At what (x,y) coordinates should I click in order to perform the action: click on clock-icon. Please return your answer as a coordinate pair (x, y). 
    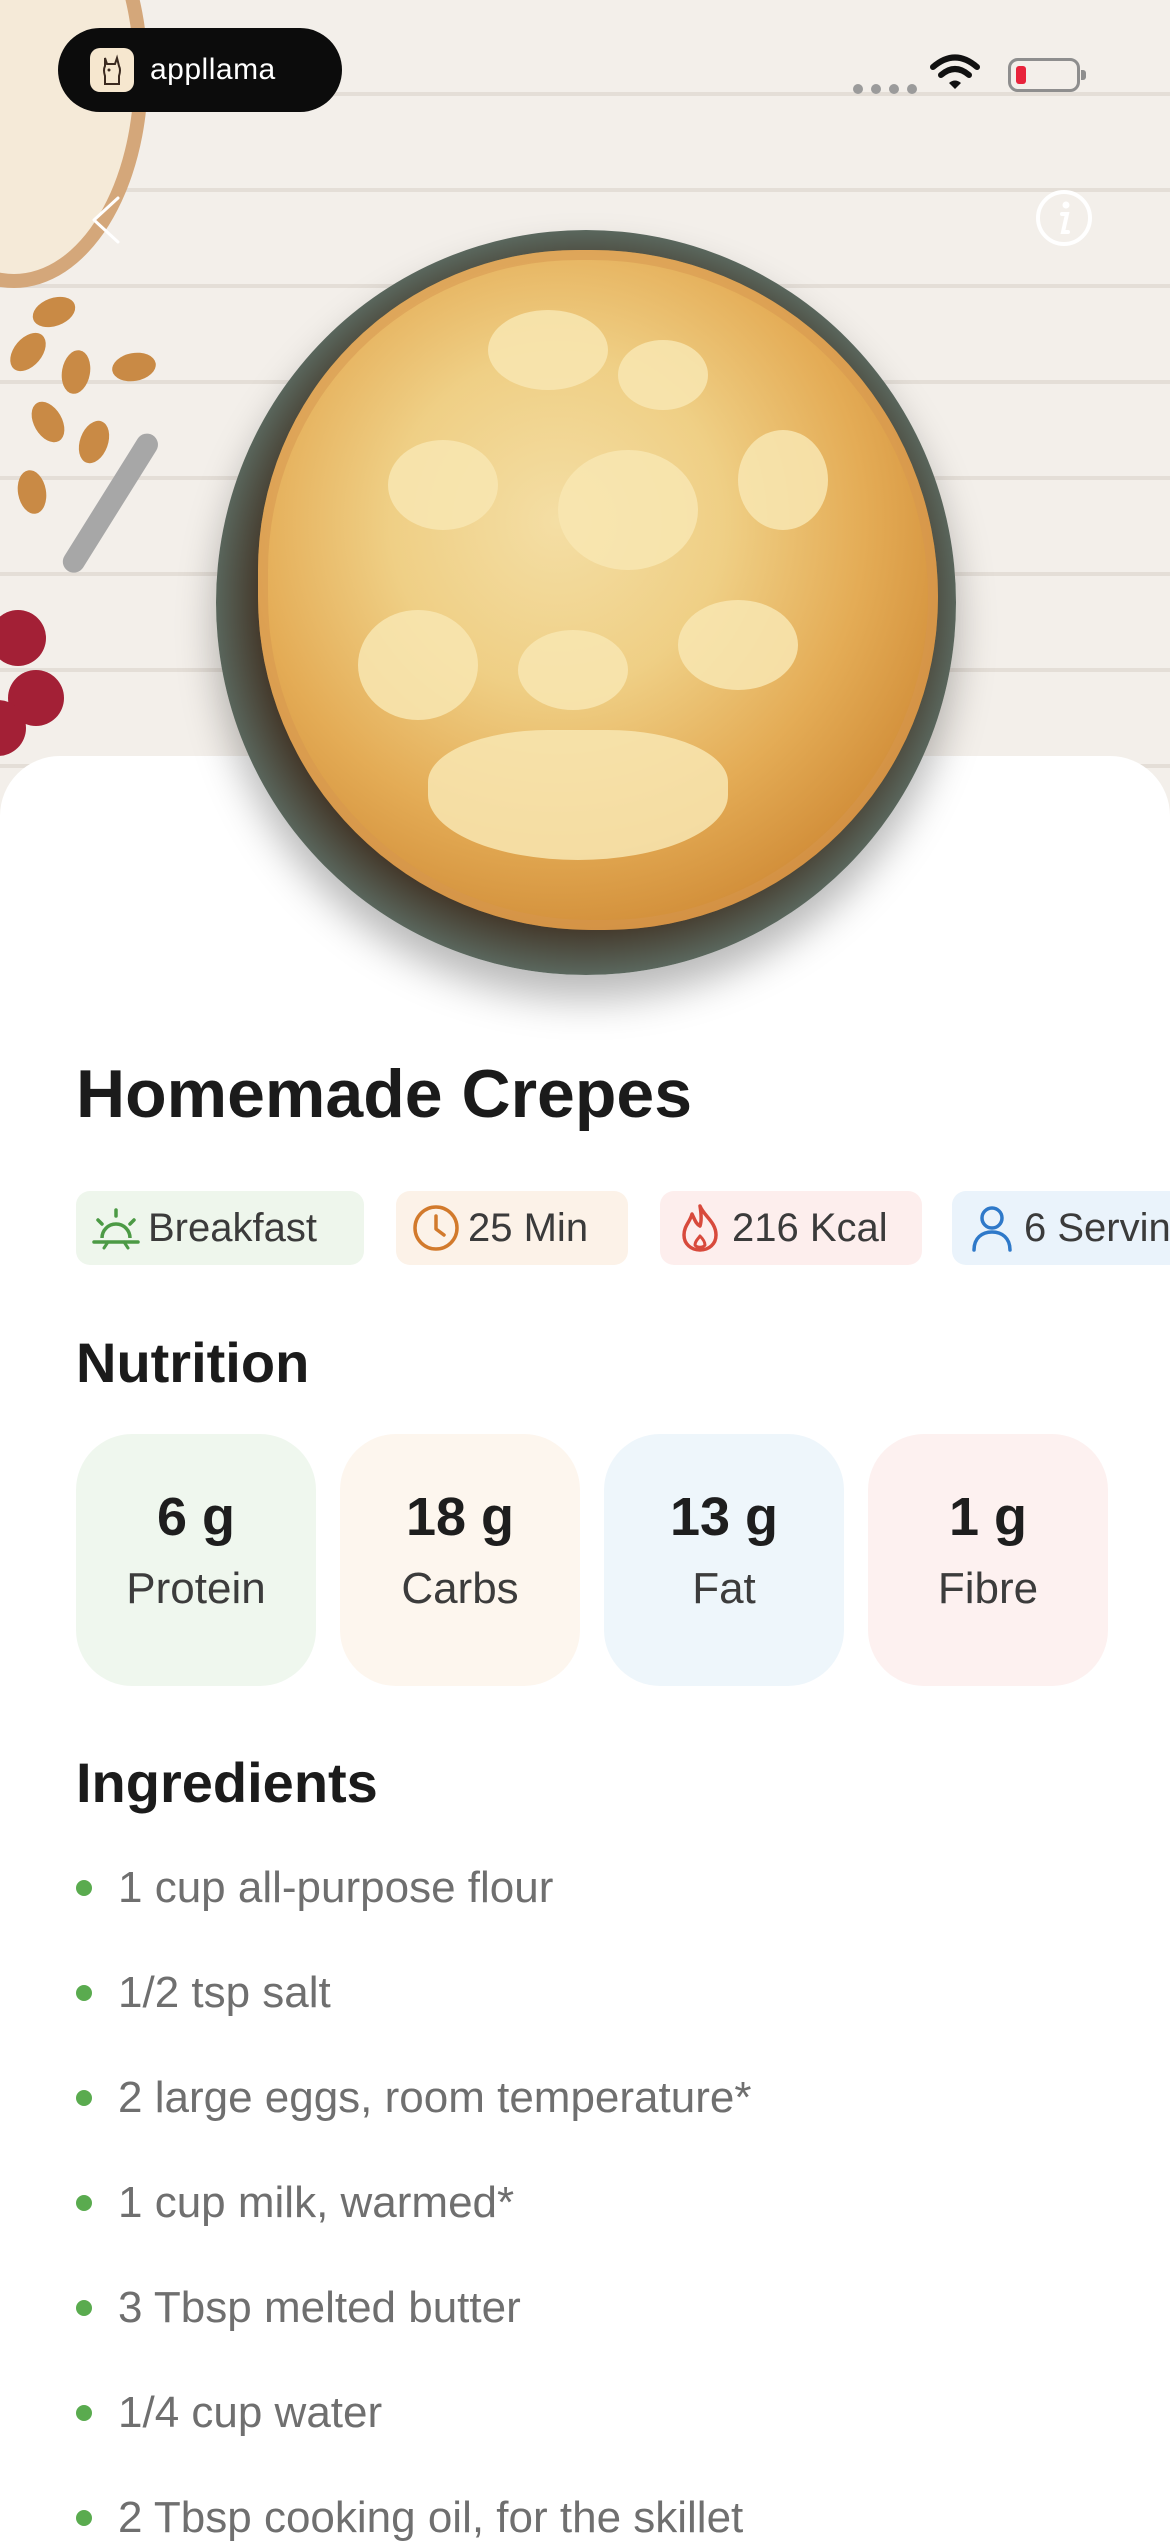
    Looking at the image, I should click on (436, 1228).